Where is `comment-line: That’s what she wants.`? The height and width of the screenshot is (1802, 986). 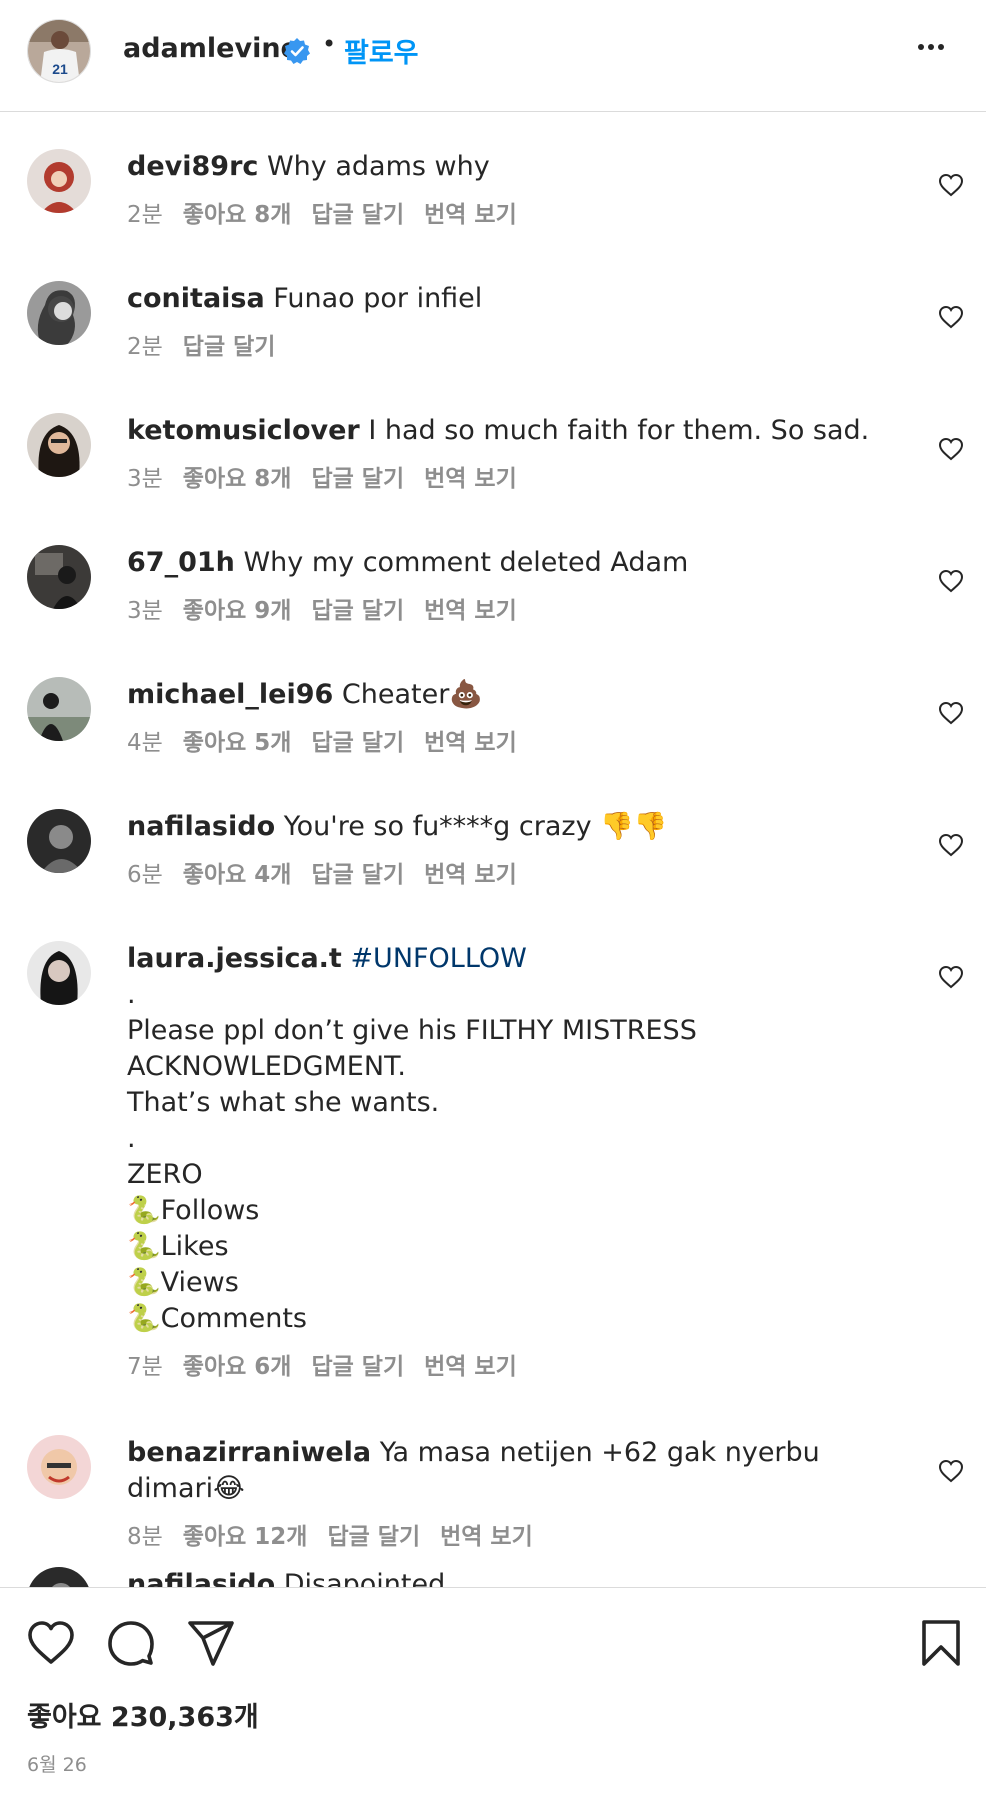 comment-line: That’s what she wants. is located at coordinates (283, 1102).